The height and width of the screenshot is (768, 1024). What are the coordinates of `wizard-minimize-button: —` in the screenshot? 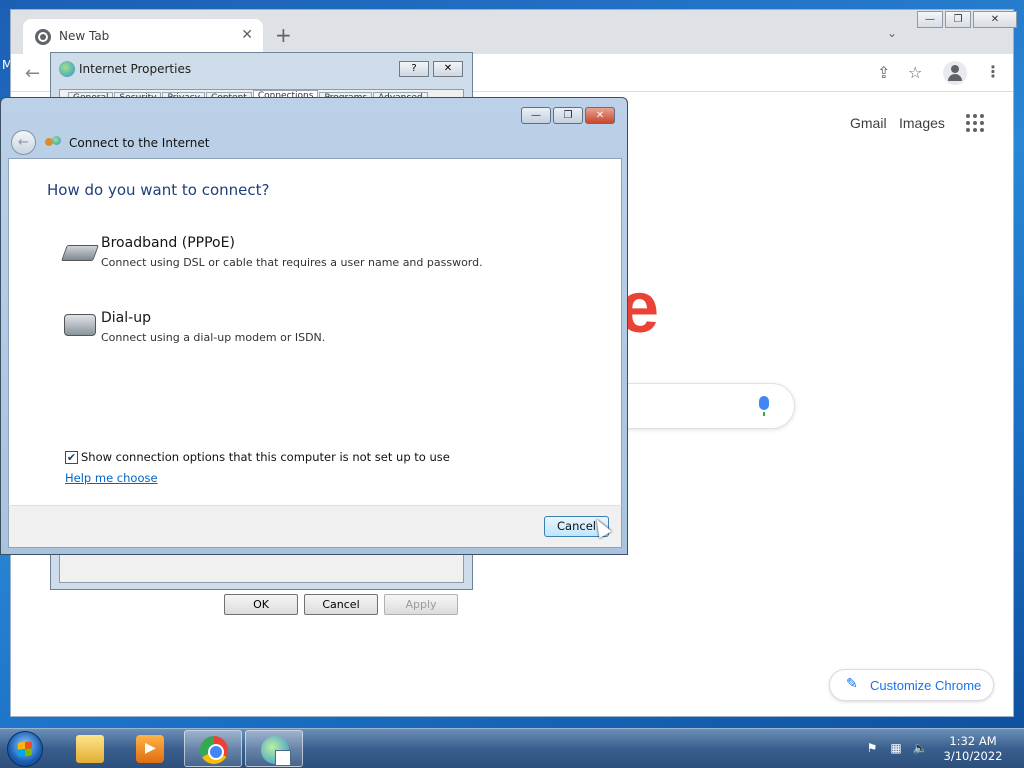 It's located at (536, 115).